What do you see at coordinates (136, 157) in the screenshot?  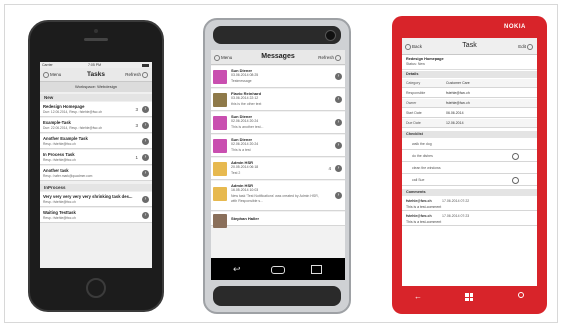 I see `task-count: 1` at bounding box center [136, 157].